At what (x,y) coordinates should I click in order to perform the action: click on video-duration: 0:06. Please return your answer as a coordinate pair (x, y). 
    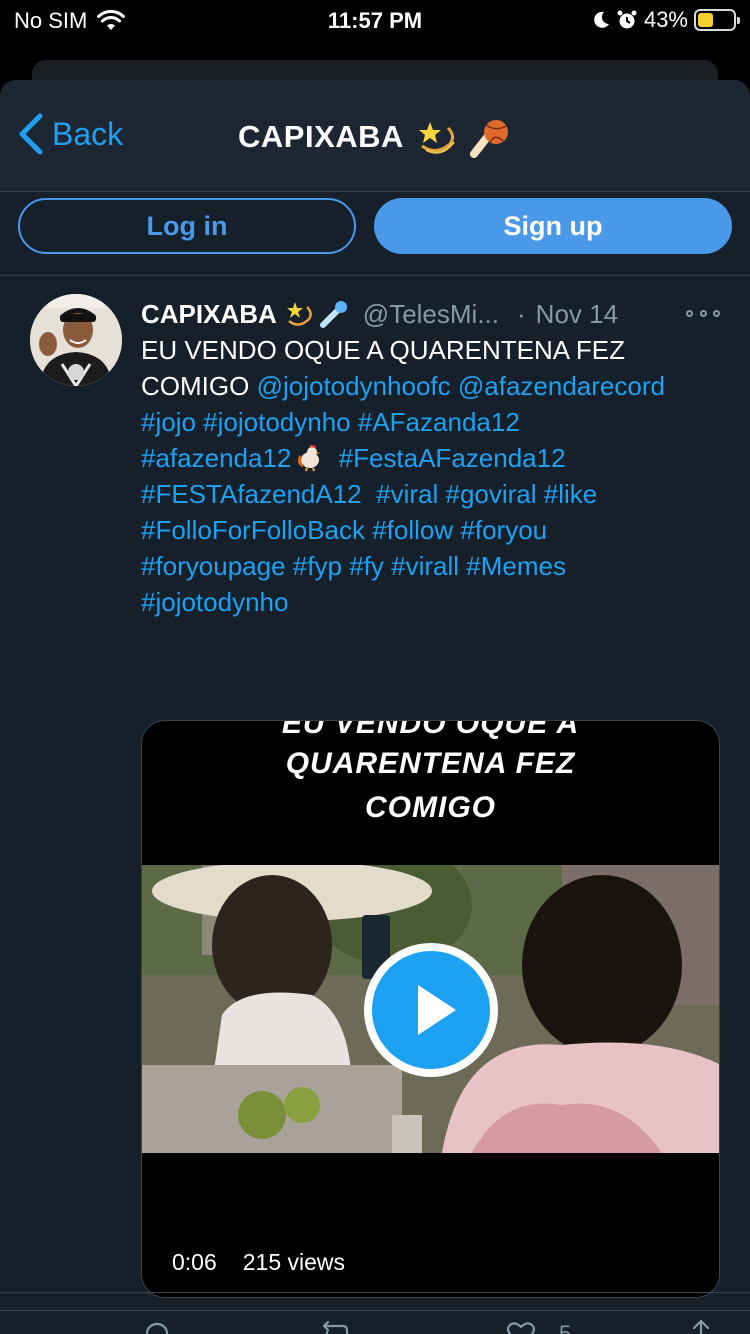
    Looking at the image, I should click on (194, 1262).